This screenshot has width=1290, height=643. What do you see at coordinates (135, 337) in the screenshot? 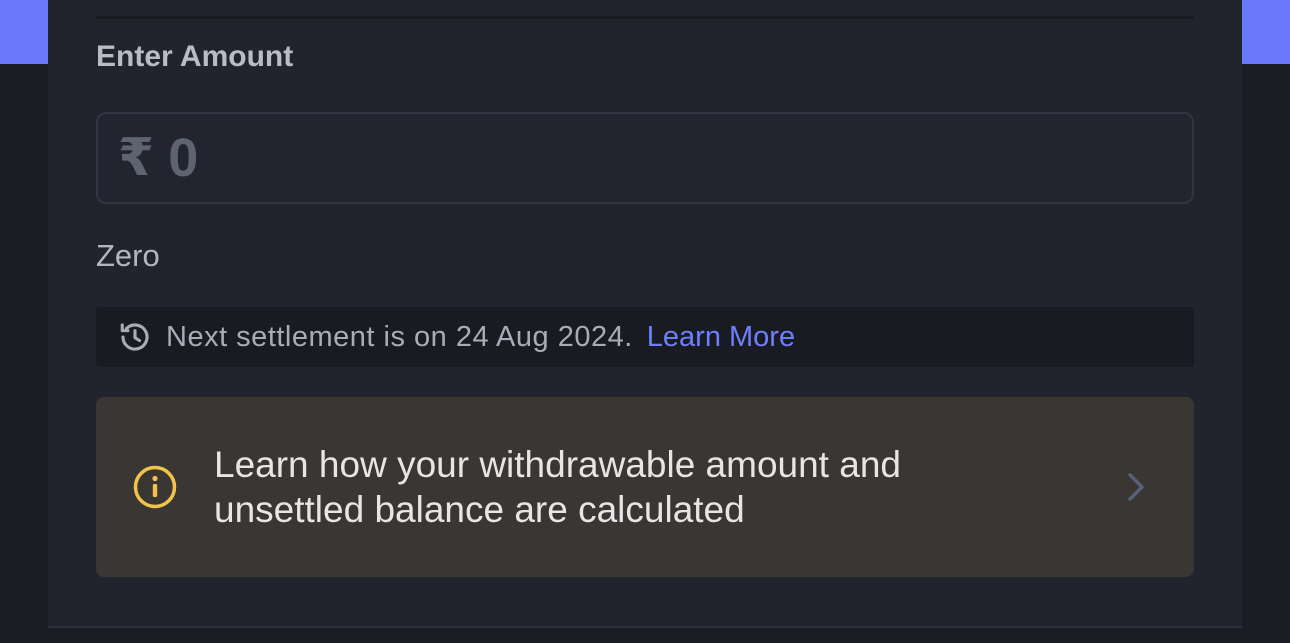
I see `history-icon` at bounding box center [135, 337].